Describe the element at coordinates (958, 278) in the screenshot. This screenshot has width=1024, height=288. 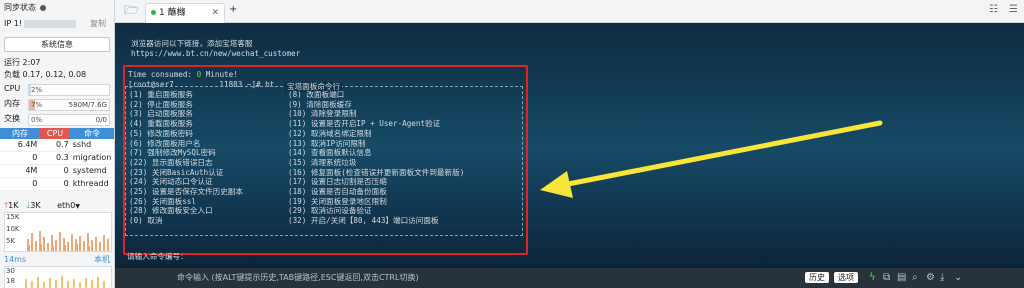
I see `collapse-icon: ⌄` at that location.